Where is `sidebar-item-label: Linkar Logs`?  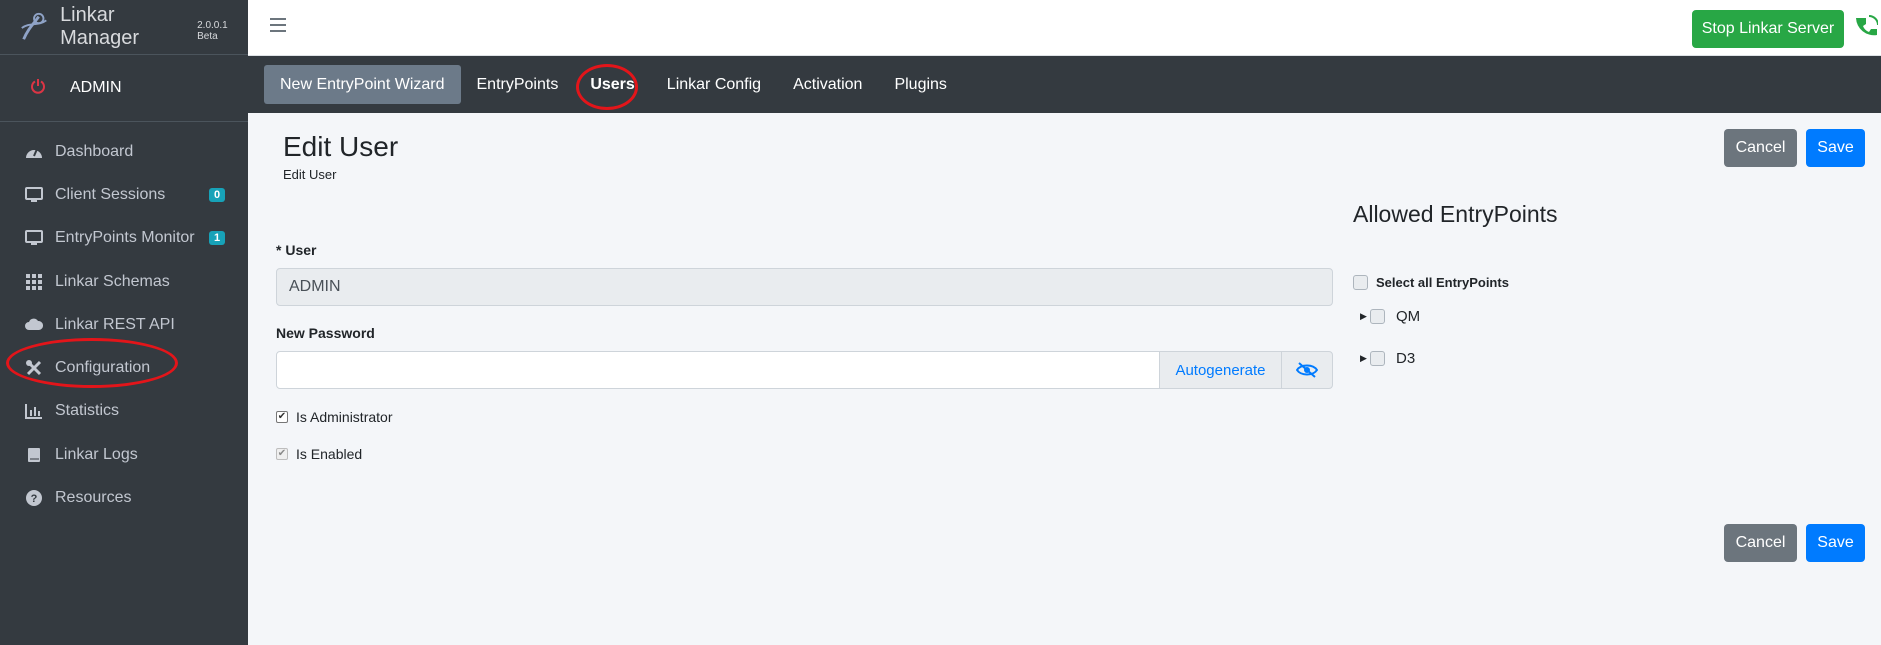
sidebar-item-label: Linkar Logs is located at coordinates (96, 454).